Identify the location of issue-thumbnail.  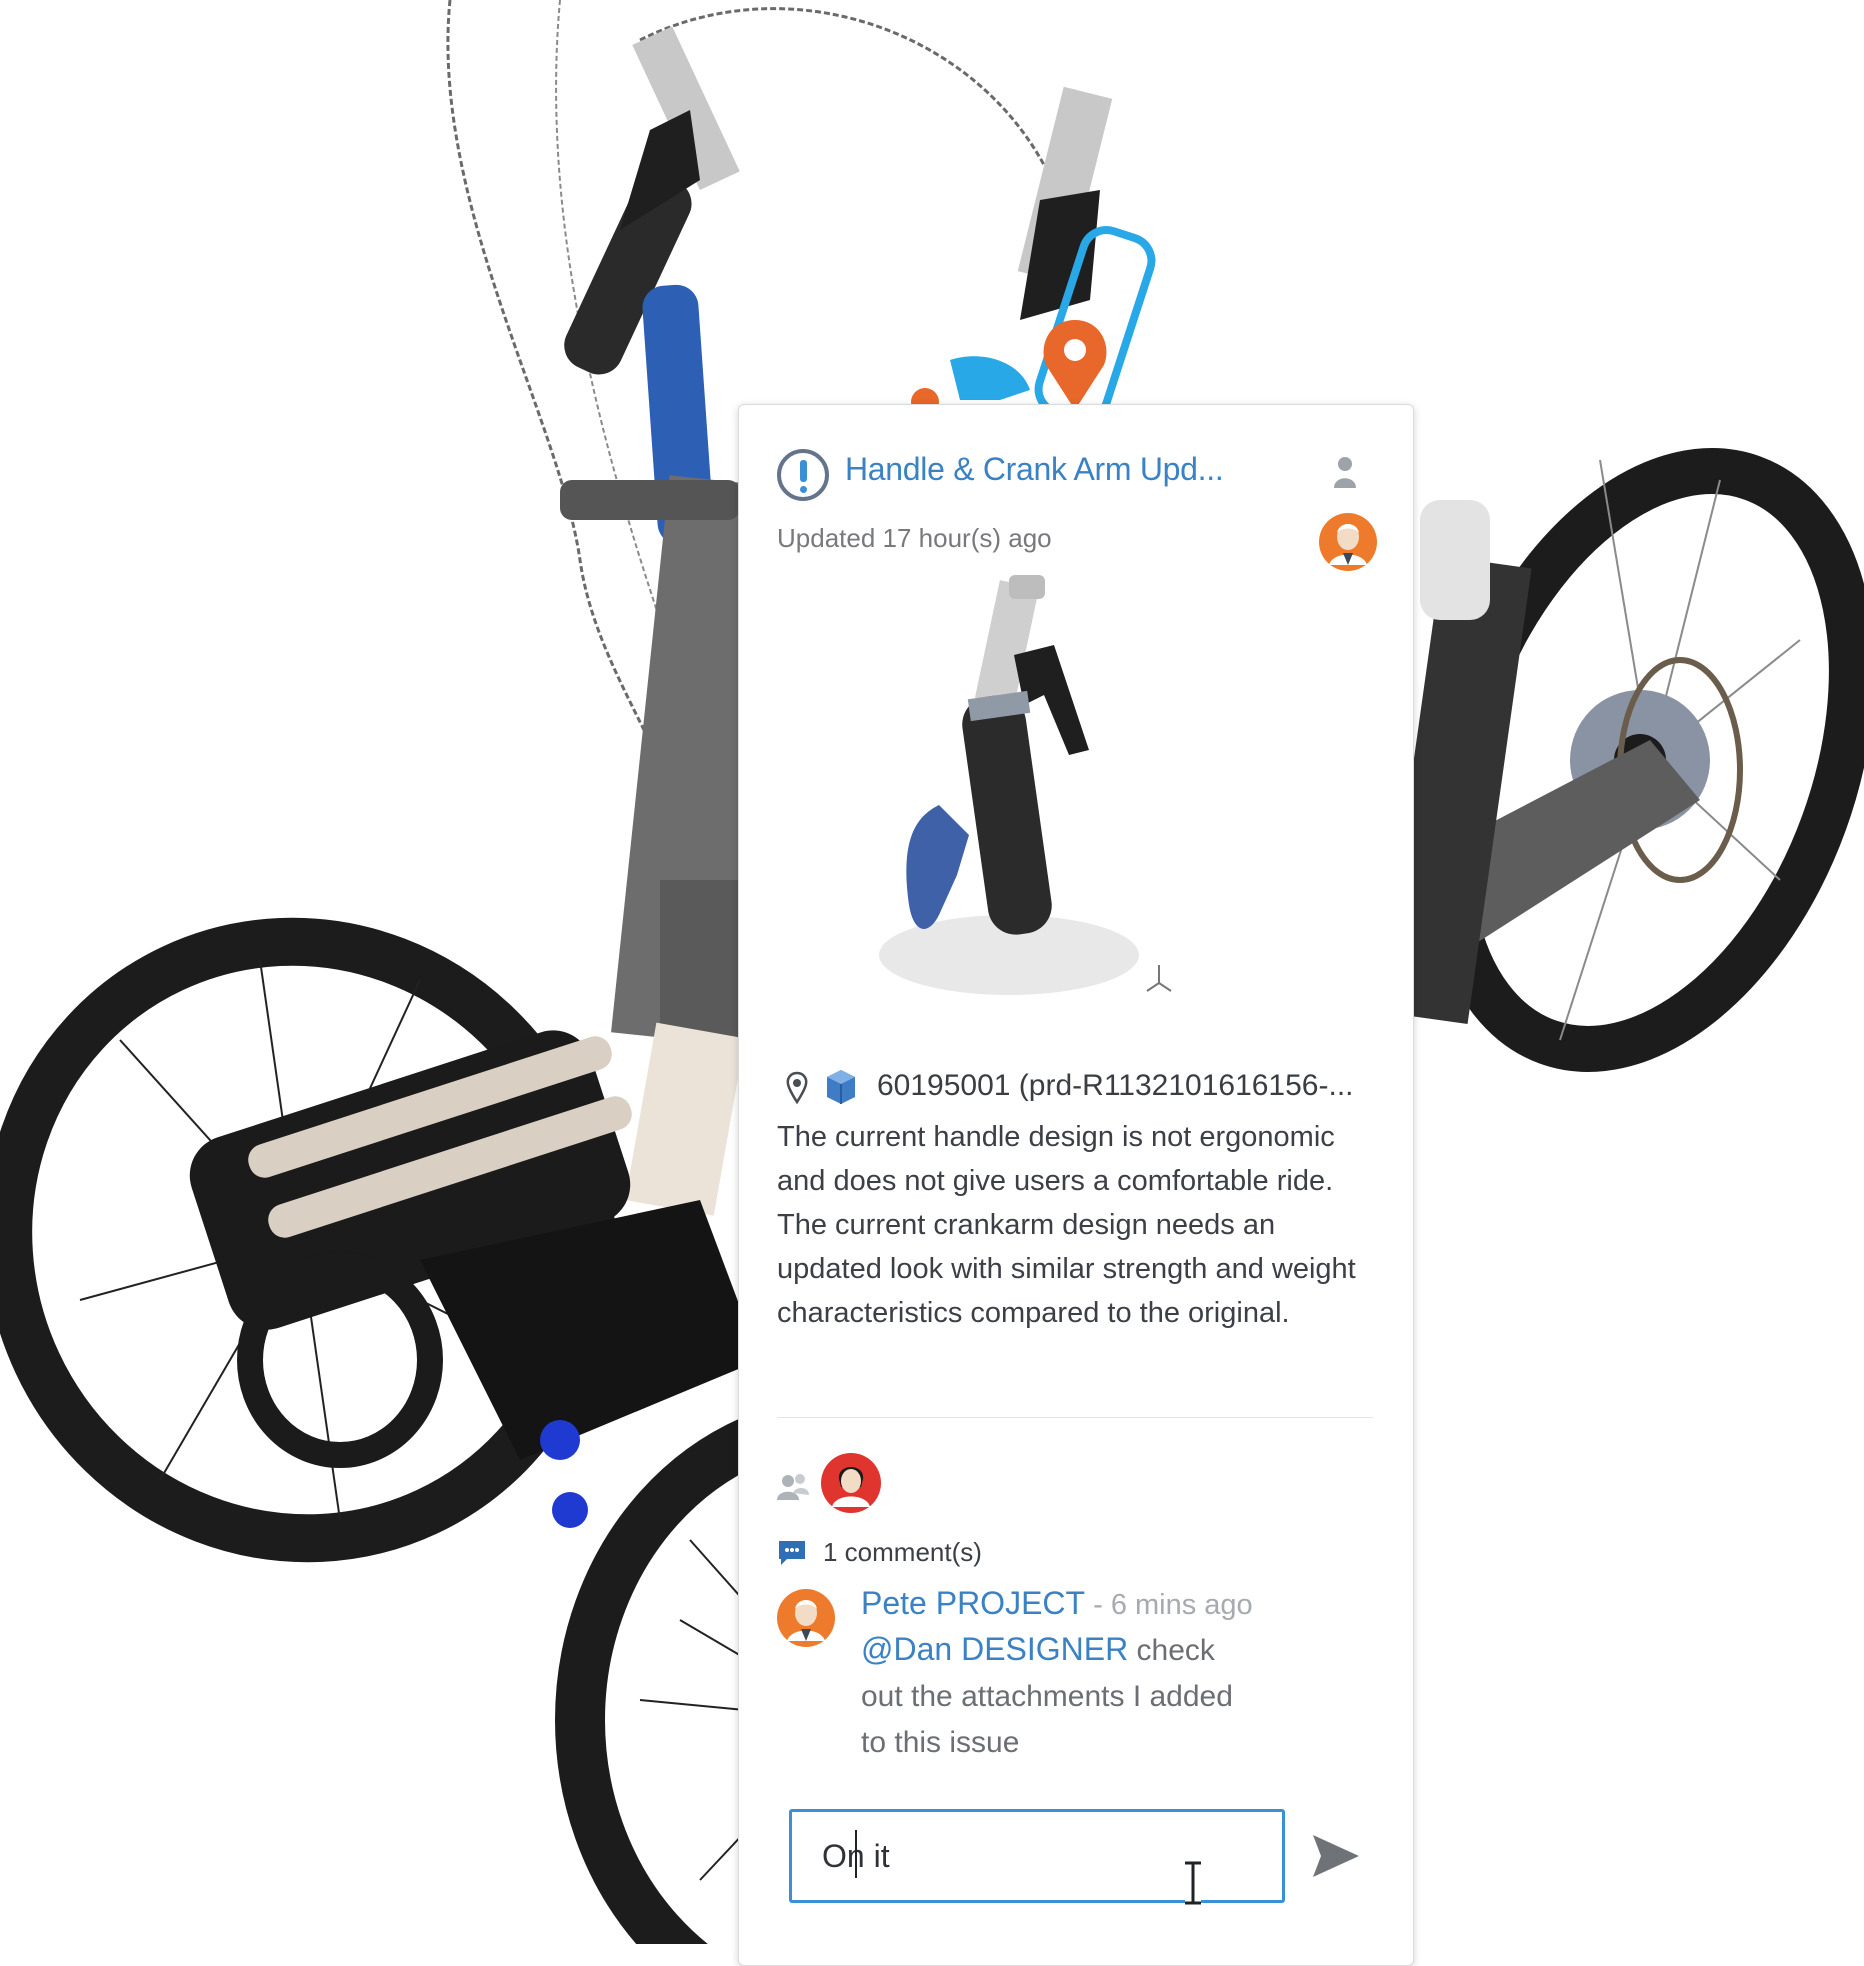
(1049, 790).